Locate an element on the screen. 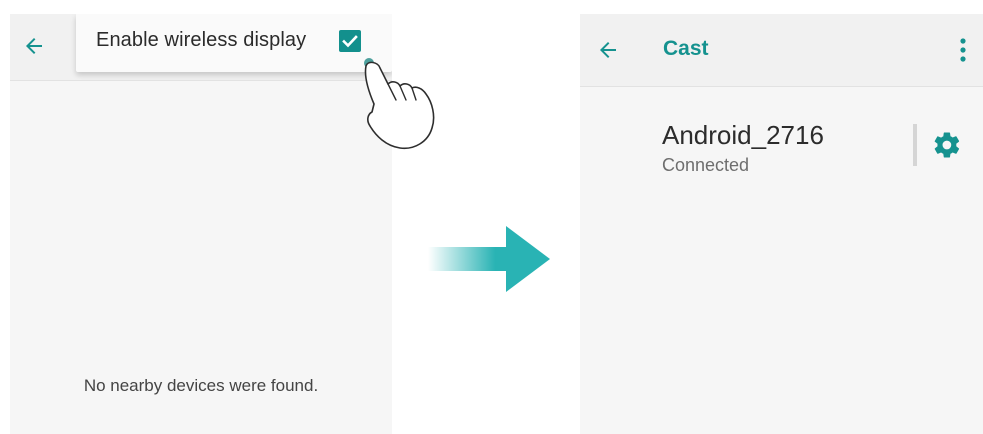 This screenshot has height=434, width=983. transition-arrow-icon is located at coordinates (489, 259).